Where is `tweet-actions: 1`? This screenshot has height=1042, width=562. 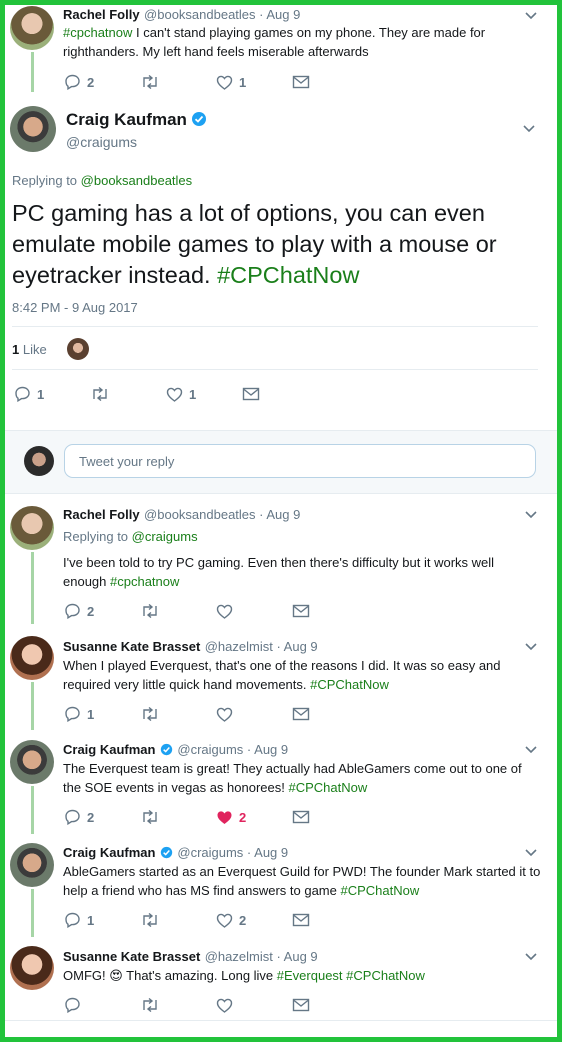
tweet-actions: 1 is located at coordinates (187, 714).